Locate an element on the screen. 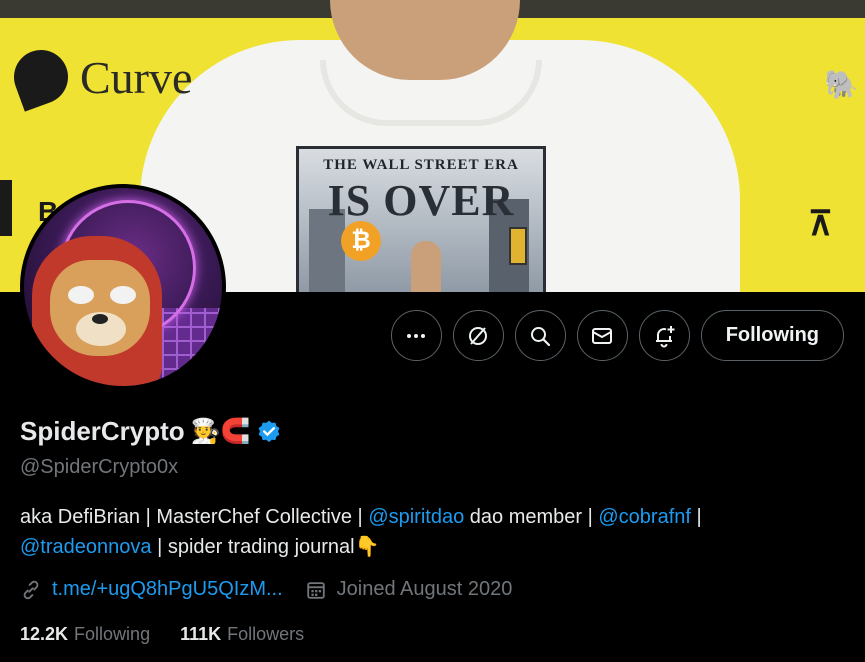  more-horizontal-icon is located at coordinates (416, 335).